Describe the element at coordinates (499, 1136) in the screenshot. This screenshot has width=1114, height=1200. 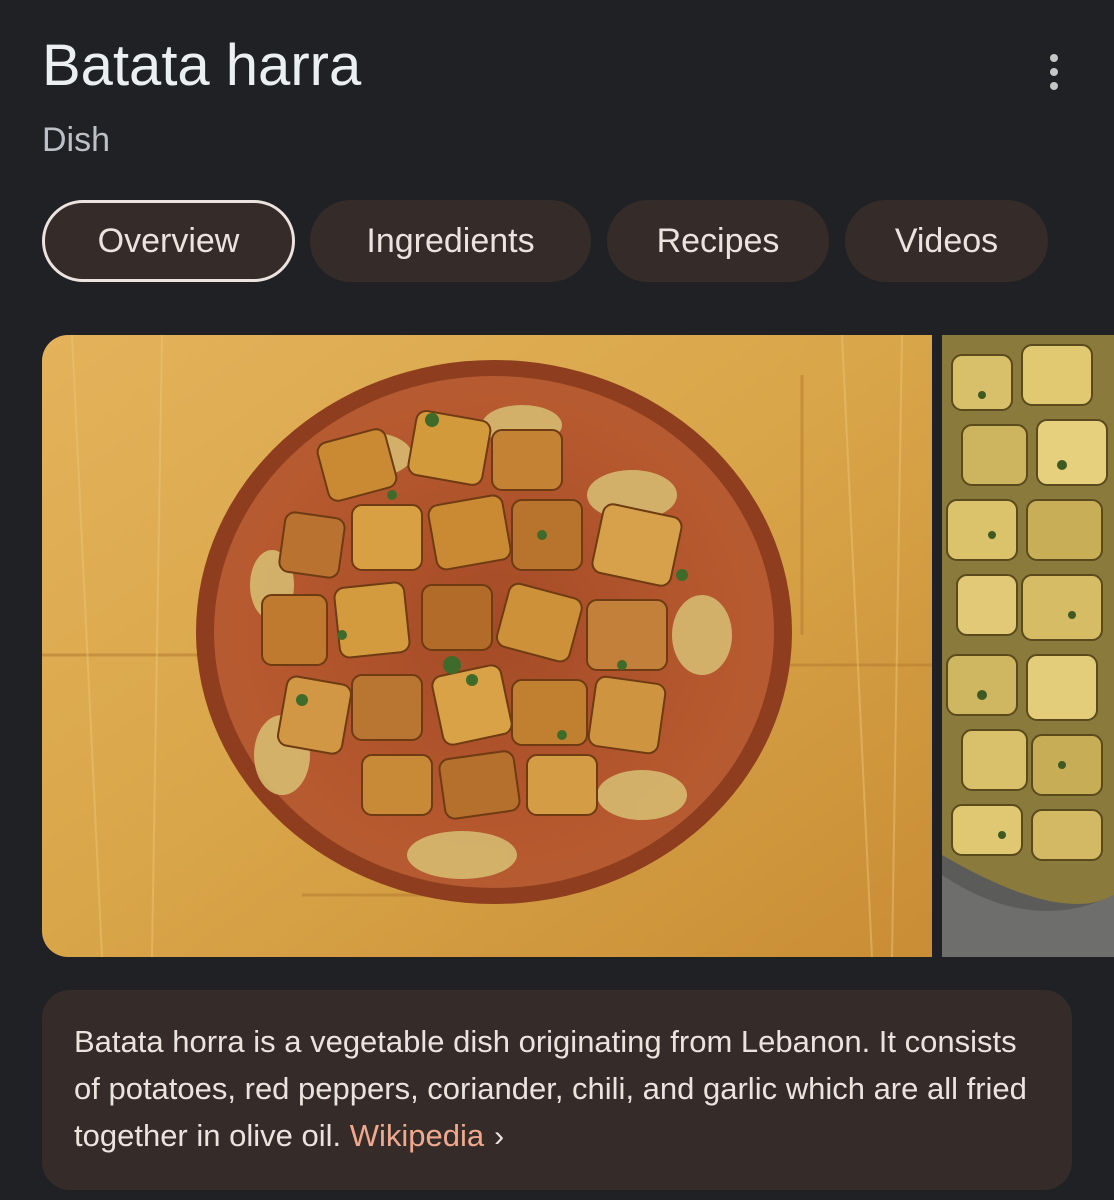
I see `chevron-right-icon: ›` at that location.